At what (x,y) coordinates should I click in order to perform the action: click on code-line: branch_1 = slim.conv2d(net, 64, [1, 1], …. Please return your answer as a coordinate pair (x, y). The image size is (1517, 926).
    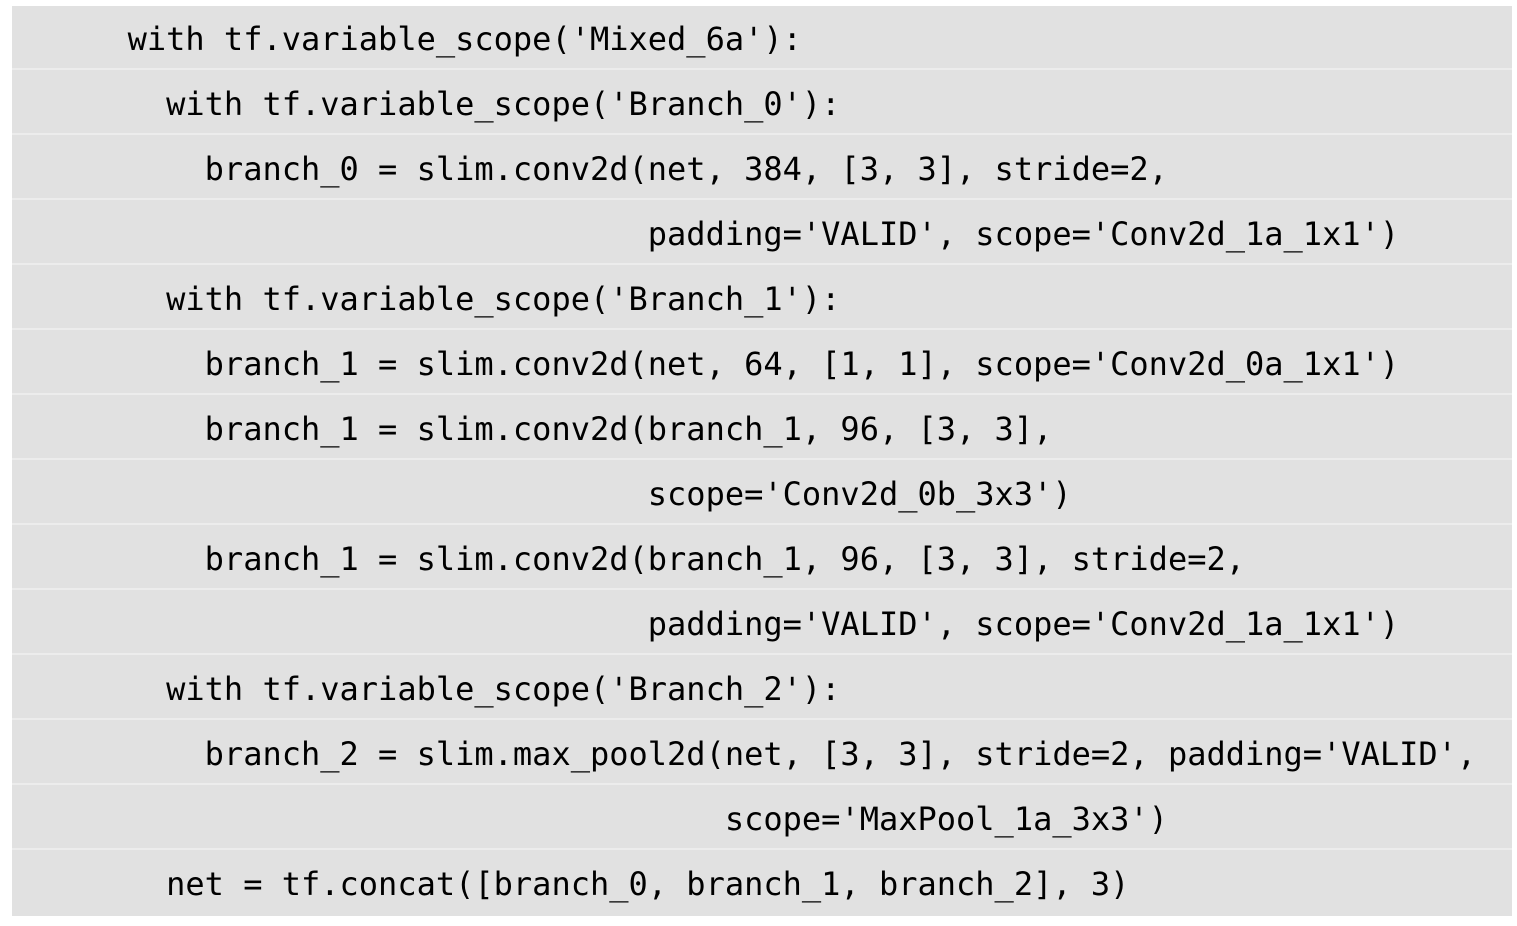
    Looking at the image, I should click on (762, 364).